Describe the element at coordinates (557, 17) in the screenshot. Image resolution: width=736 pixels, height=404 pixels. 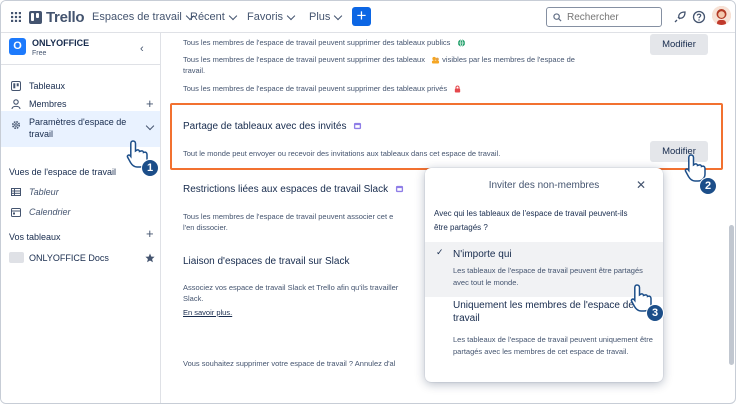
I see `search-icon` at that location.